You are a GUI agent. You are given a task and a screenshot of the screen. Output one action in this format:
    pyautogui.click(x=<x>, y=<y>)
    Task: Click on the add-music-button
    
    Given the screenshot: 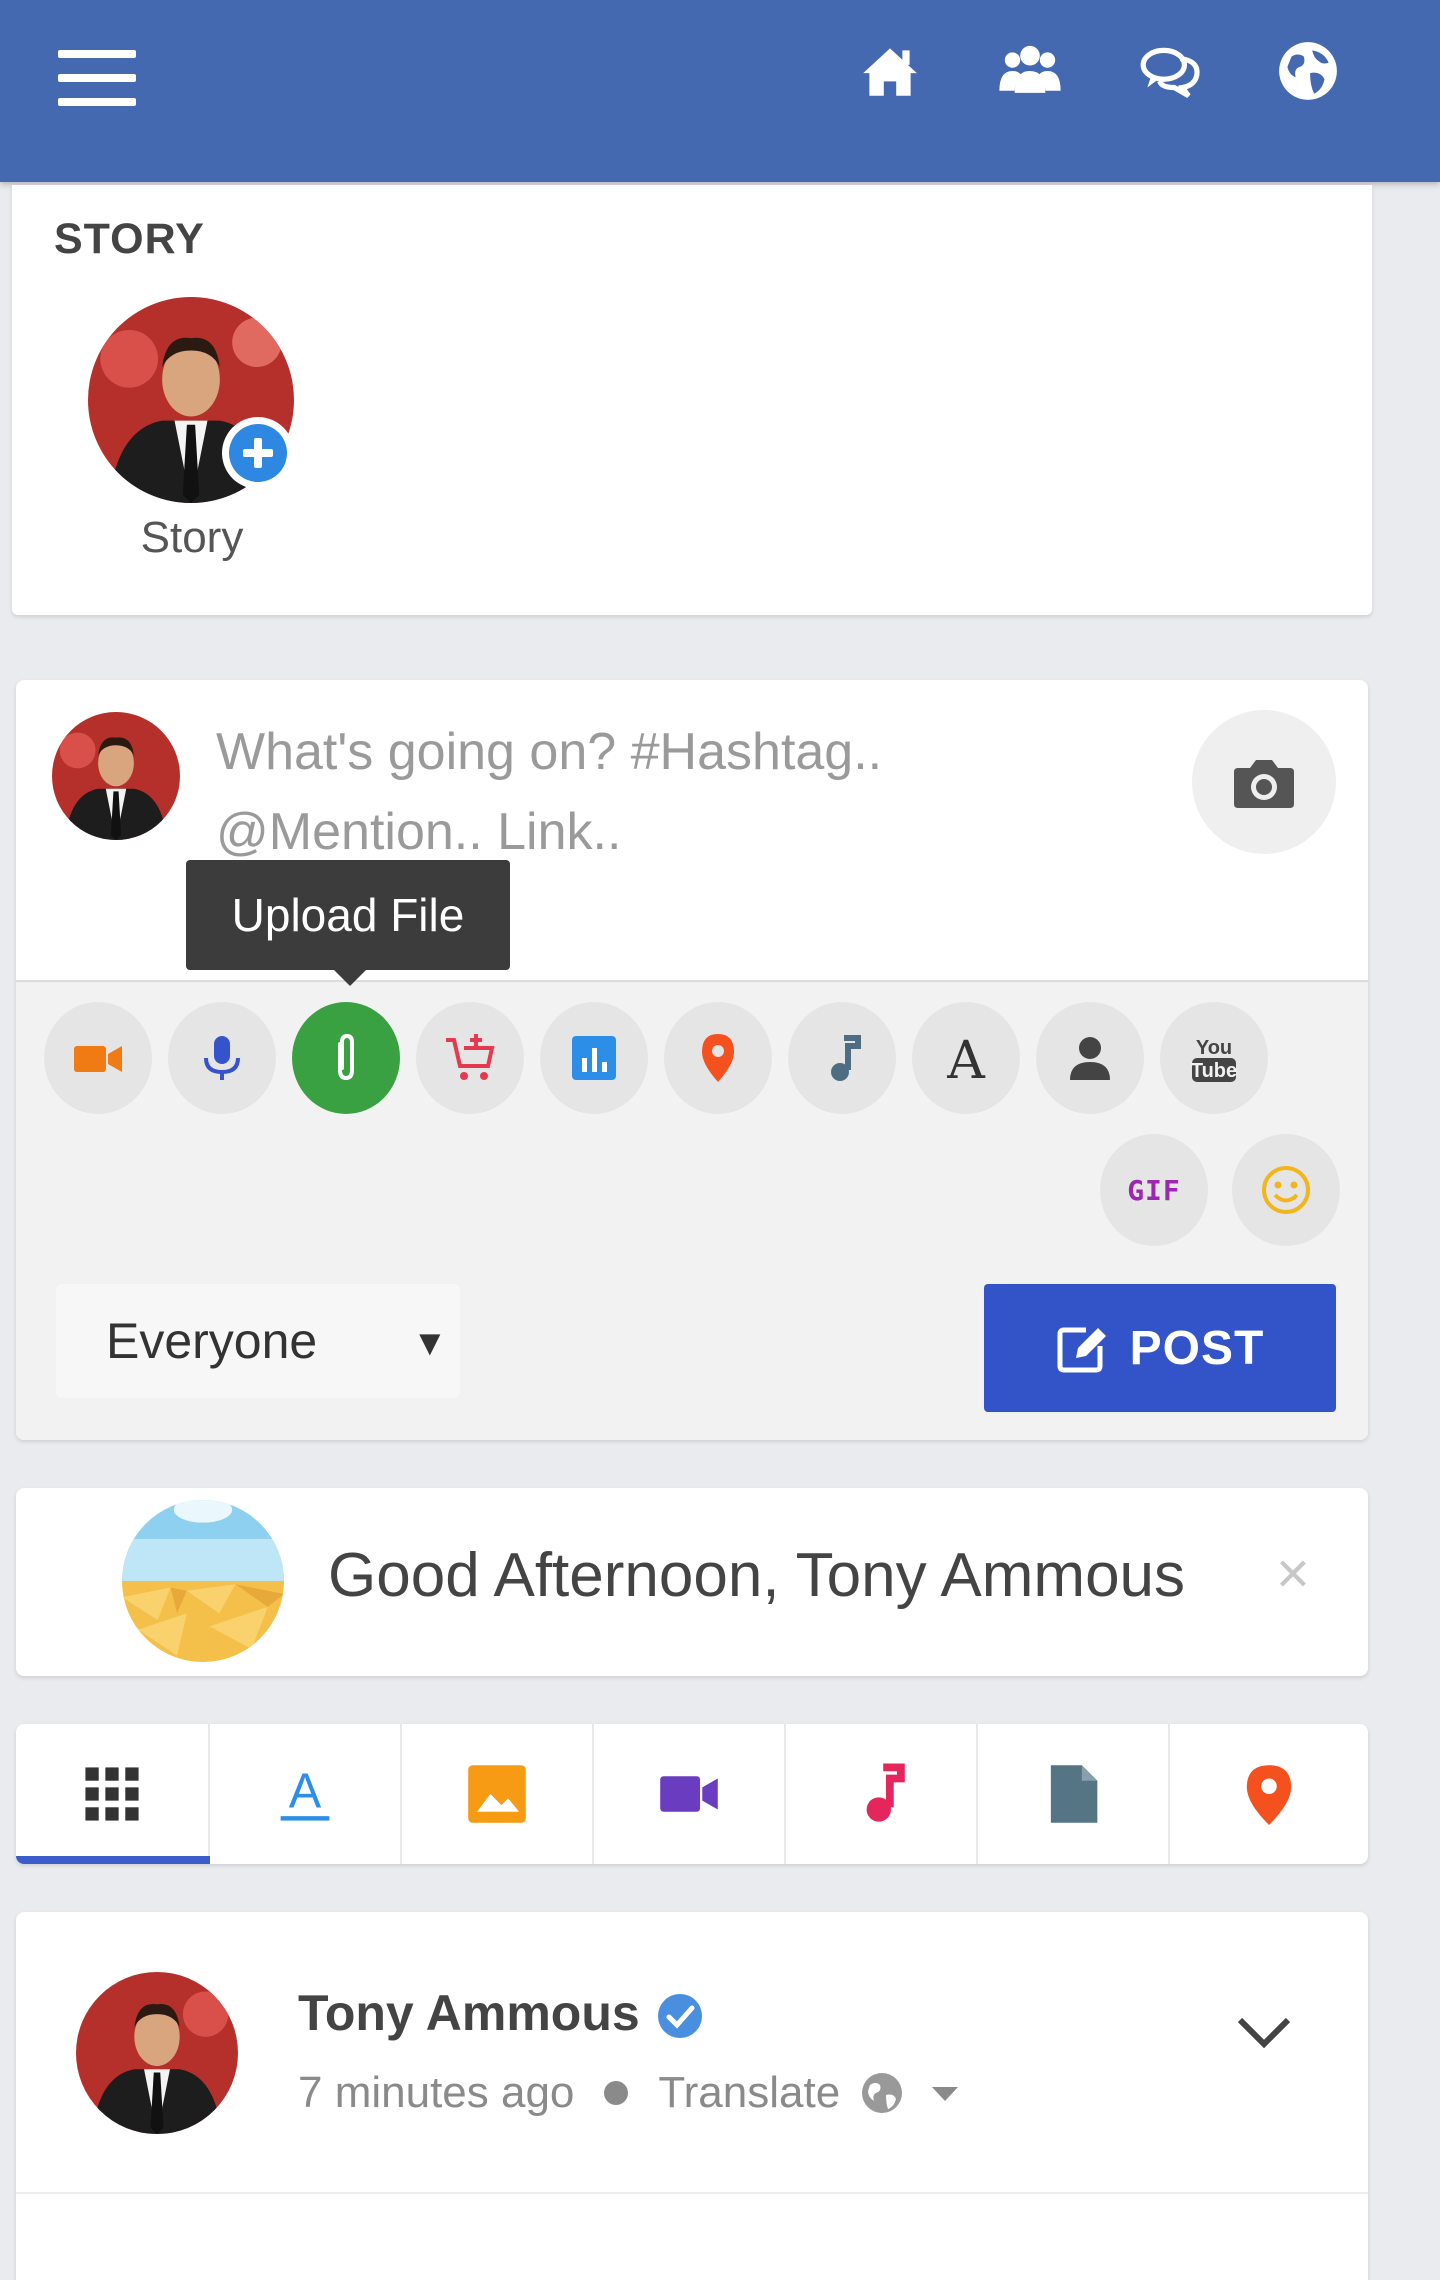 What is the action you would take?
    pyautogui.click(x=842, y=1058)
    